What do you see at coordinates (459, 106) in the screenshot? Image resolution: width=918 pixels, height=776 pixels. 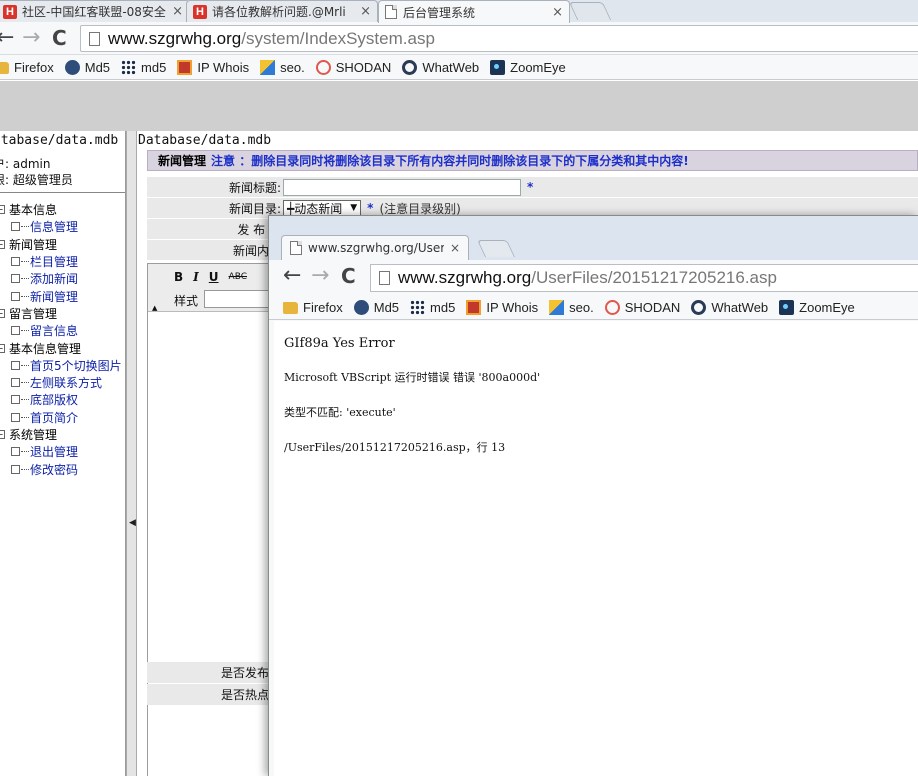 I see `admin-header-bar` at bounding box center [459, 106].